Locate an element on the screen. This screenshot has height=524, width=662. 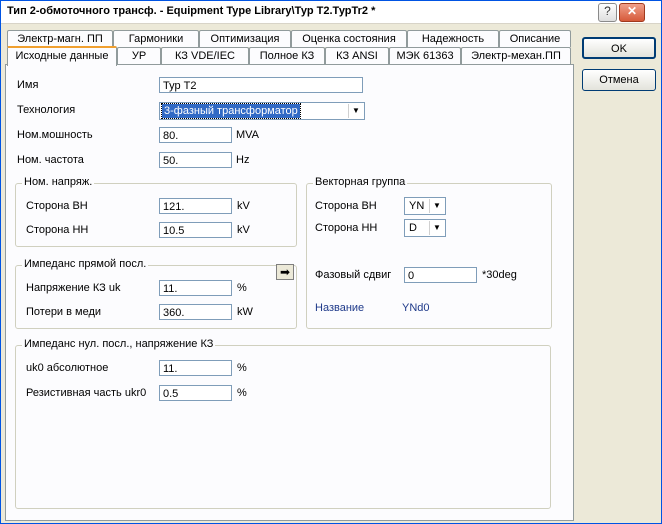
vector-lv-select: D ▼ is located at coordinates (425, 228).